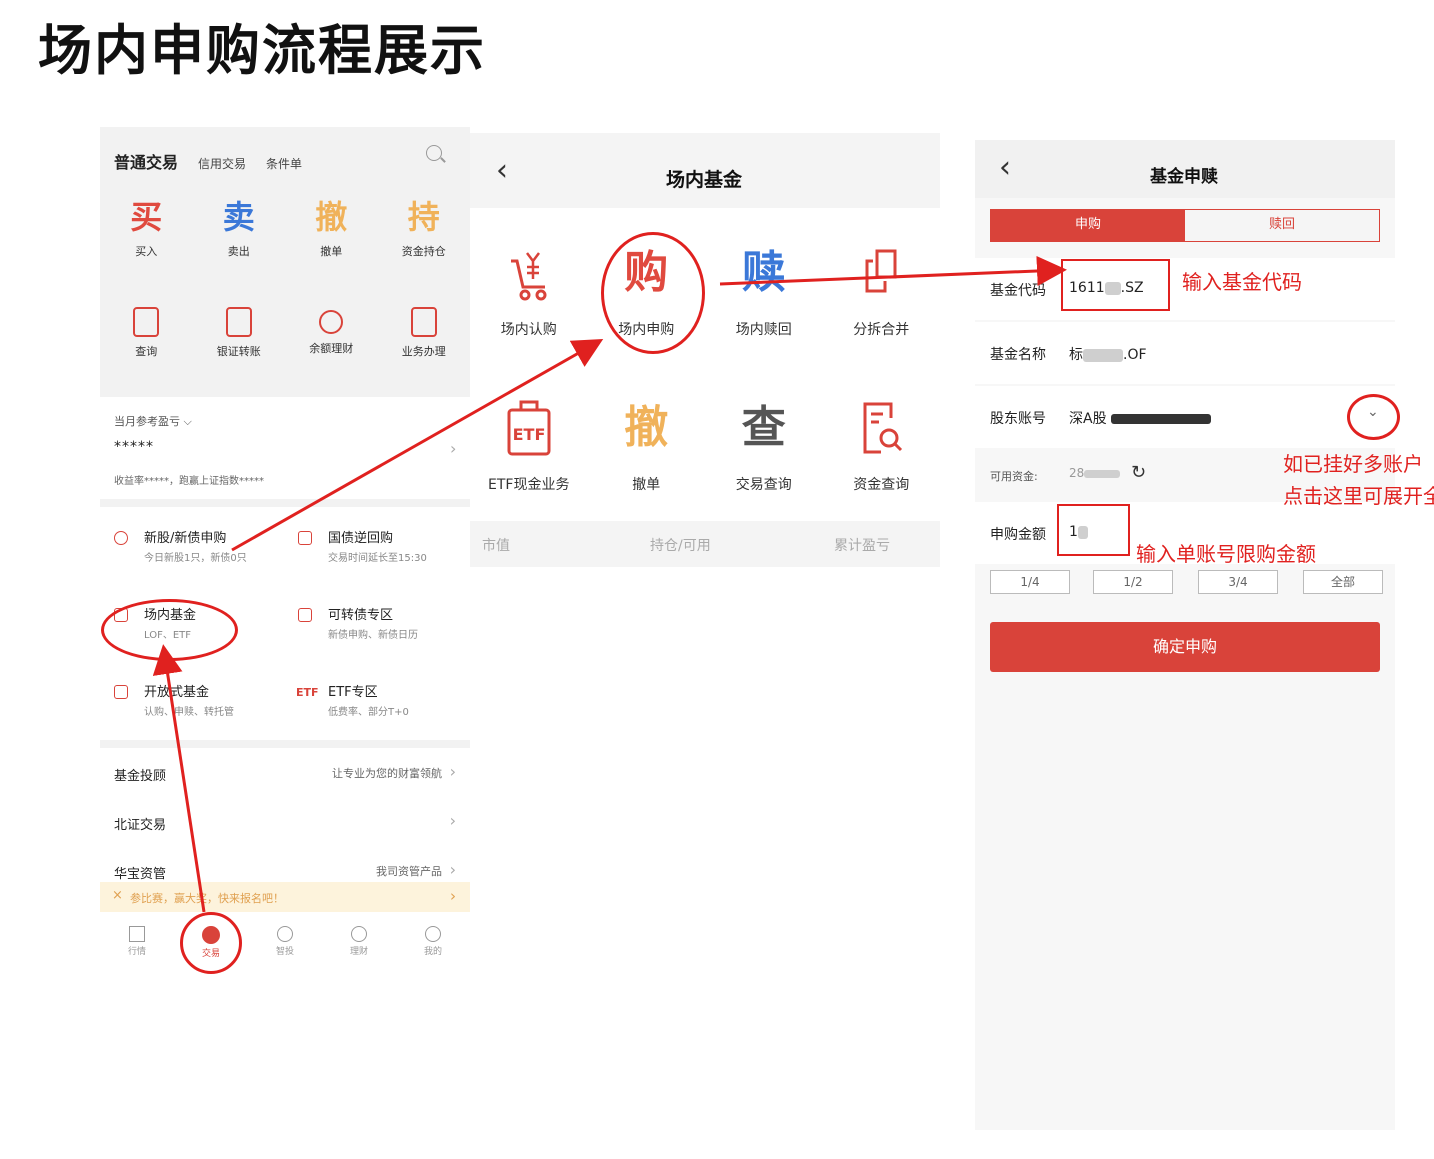 The width and height of the screenshot is (1434, 1159). What do you see at coordinates (179, 778) in the screenshot?
I see `arrow-tab-to-fund` at bounding box center [179, 778].